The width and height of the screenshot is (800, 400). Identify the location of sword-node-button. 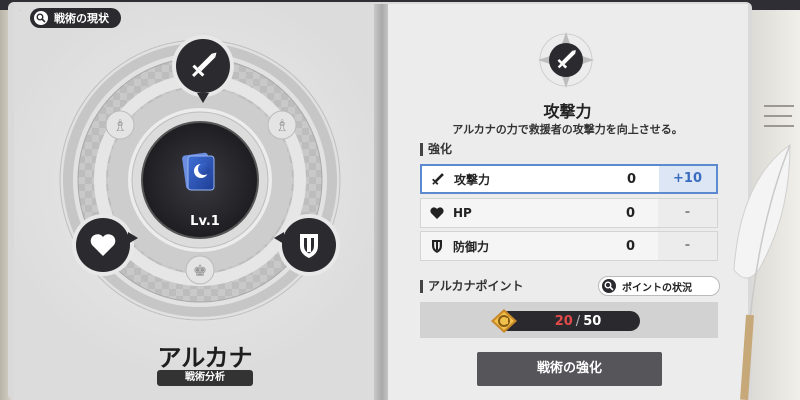
(203, 71).